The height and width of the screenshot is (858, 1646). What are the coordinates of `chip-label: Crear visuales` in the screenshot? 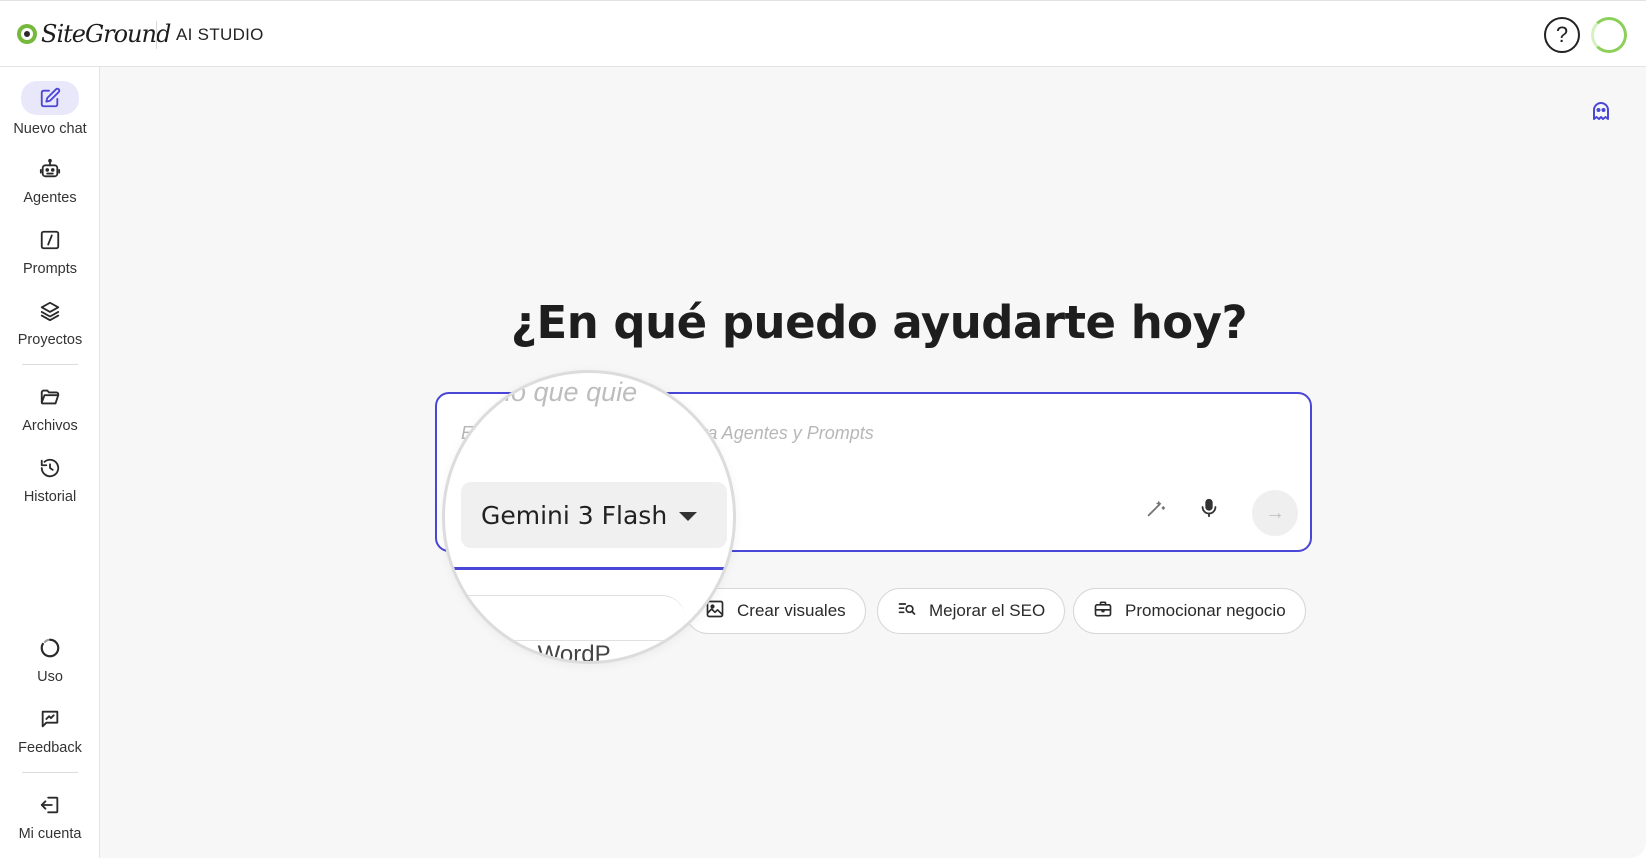 It's located at (791, 610).